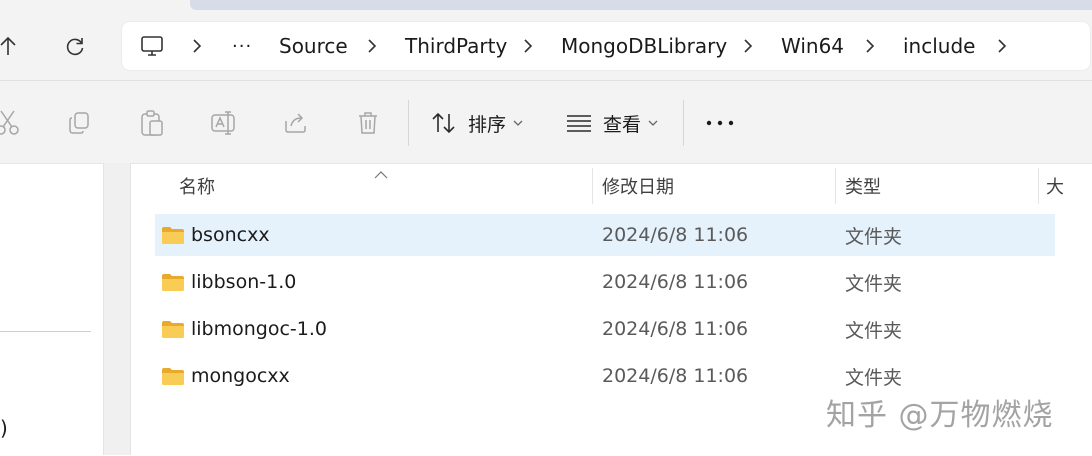  I want to click on file-name: libmongoc-1.0, so click(259, 329).